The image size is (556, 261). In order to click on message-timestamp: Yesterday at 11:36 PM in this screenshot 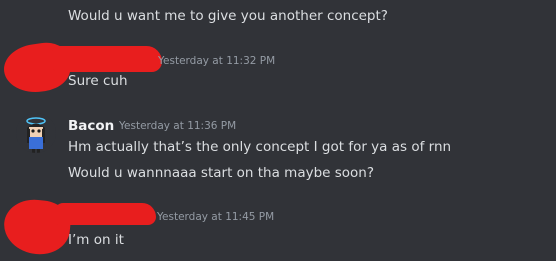, I will do `click(177, 126)`.